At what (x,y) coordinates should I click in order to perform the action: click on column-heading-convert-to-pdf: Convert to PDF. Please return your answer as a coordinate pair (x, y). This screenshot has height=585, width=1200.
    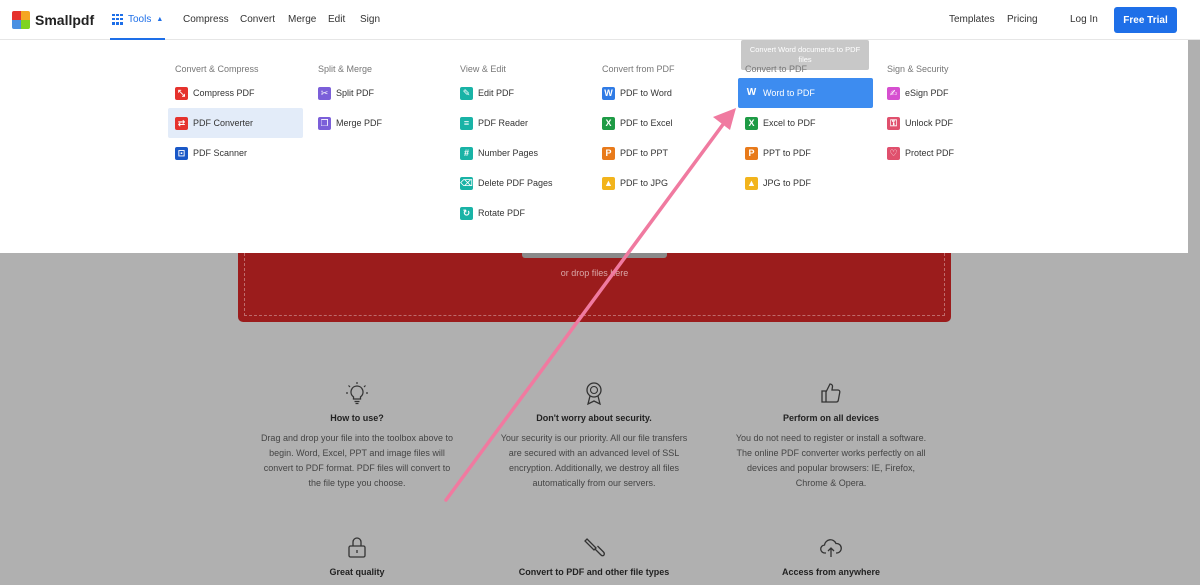
    Looking at the image, I should click on (776, 69).